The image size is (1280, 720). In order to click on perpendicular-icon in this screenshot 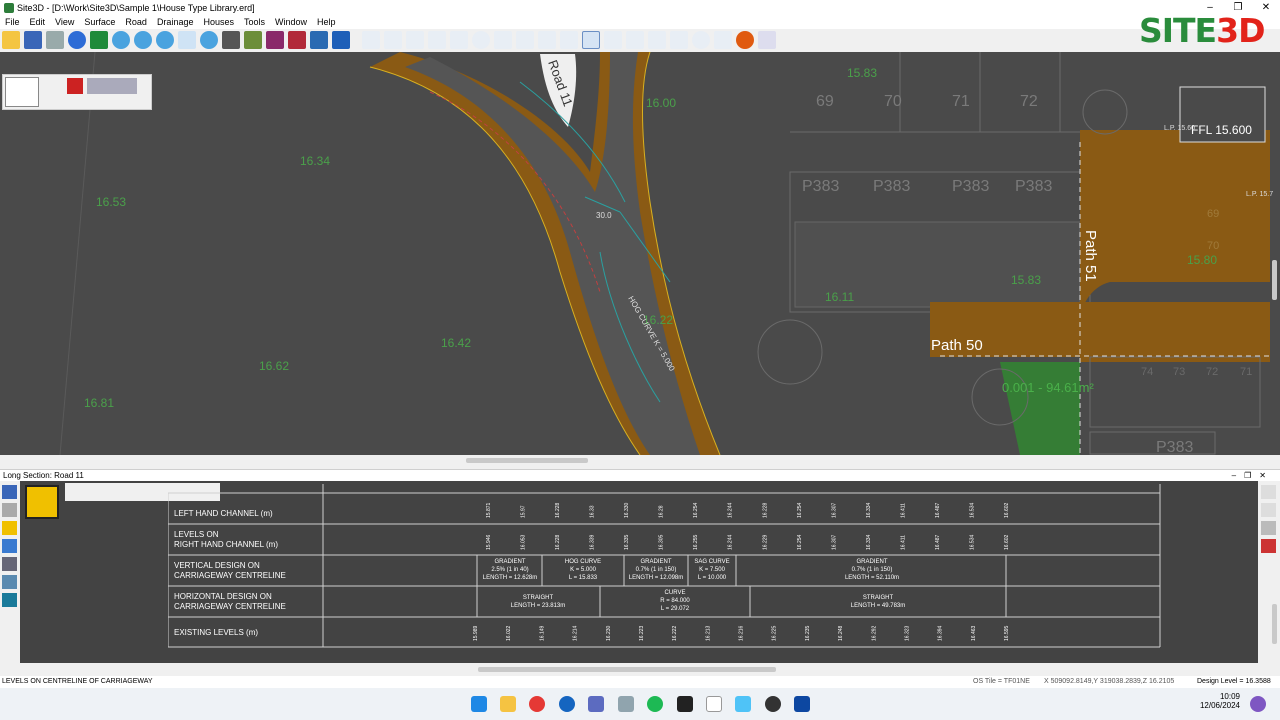, I will do `click(437, 40)`.